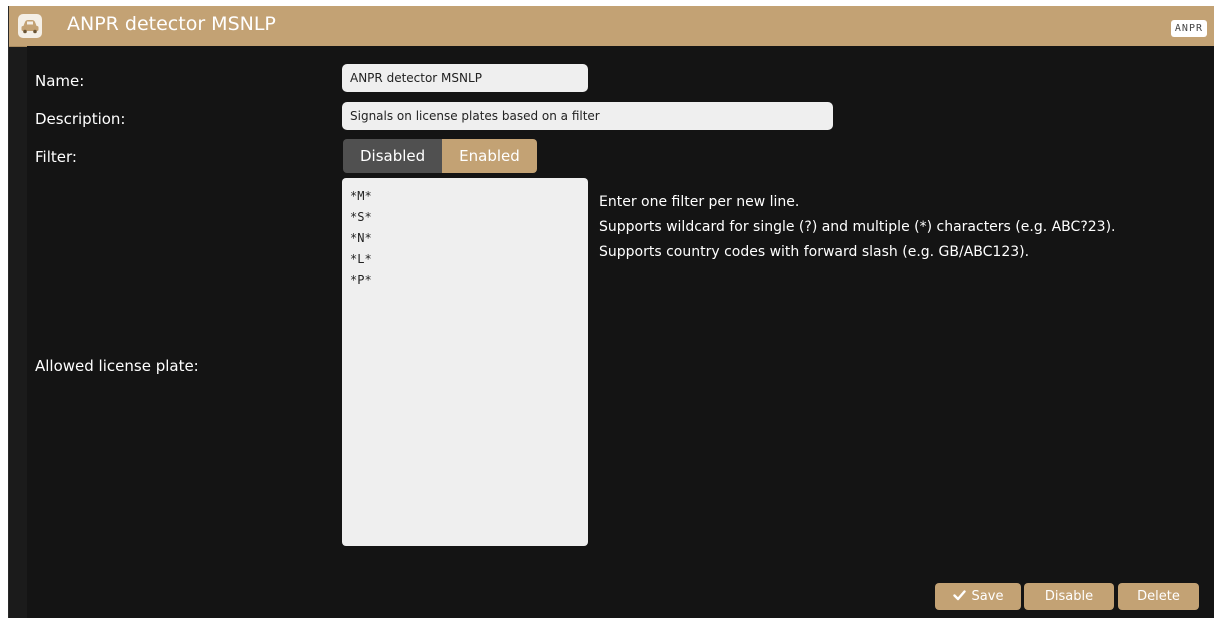 Image resolution: width=1214 pixels, height=619 pixels. I want to click on filter-disabled-button: Disabled, so click(393, 156).